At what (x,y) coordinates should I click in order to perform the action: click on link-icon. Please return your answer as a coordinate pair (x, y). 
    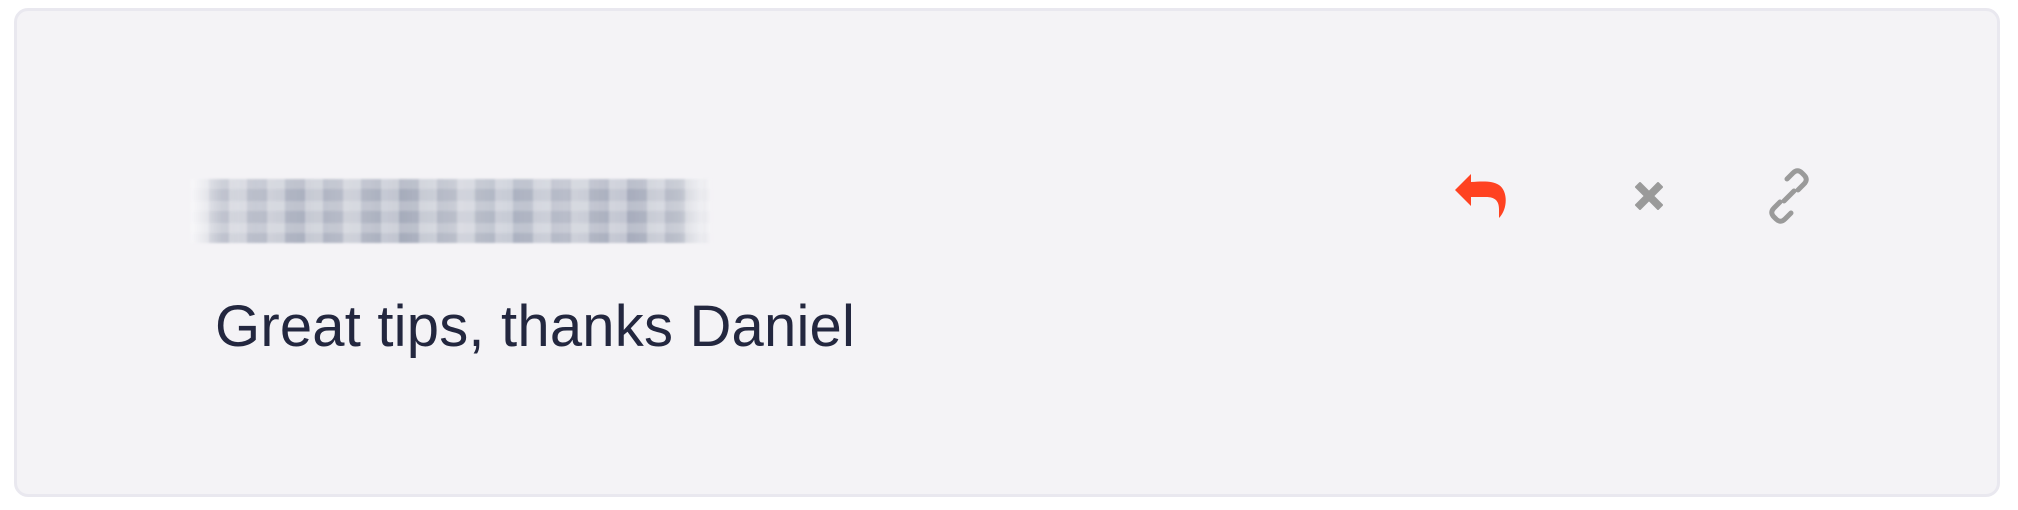
    Looking at the image, I should click on (1789, 196).